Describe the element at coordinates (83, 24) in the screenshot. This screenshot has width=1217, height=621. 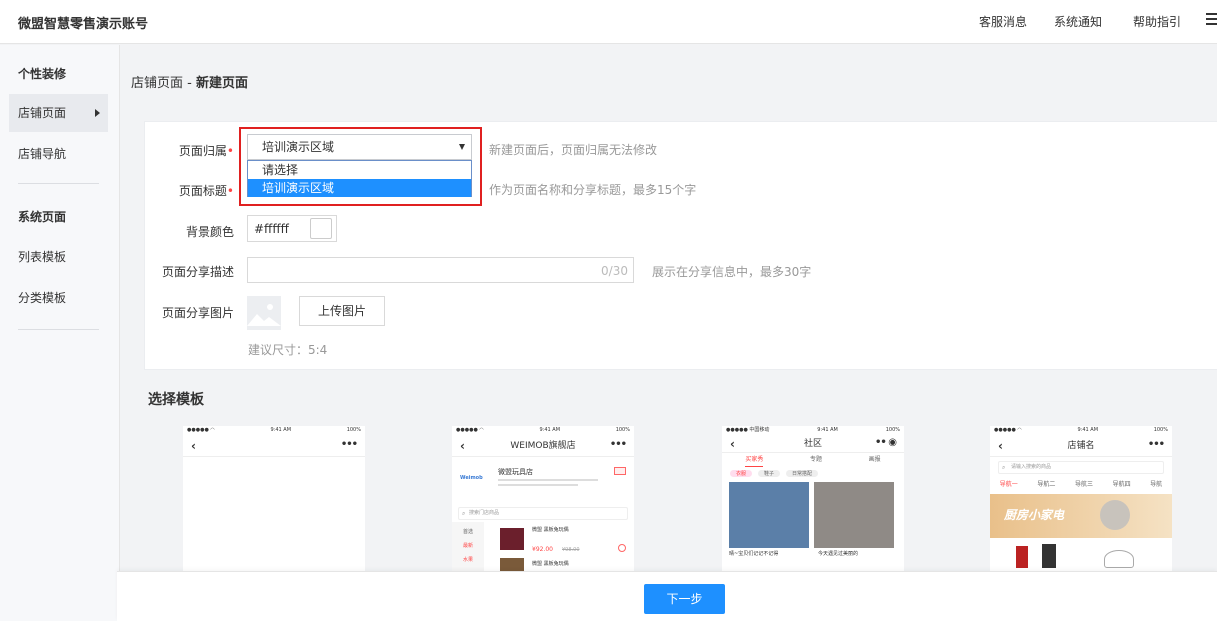
I see `app-title: 微盟智慧零售演示账号` at that location.